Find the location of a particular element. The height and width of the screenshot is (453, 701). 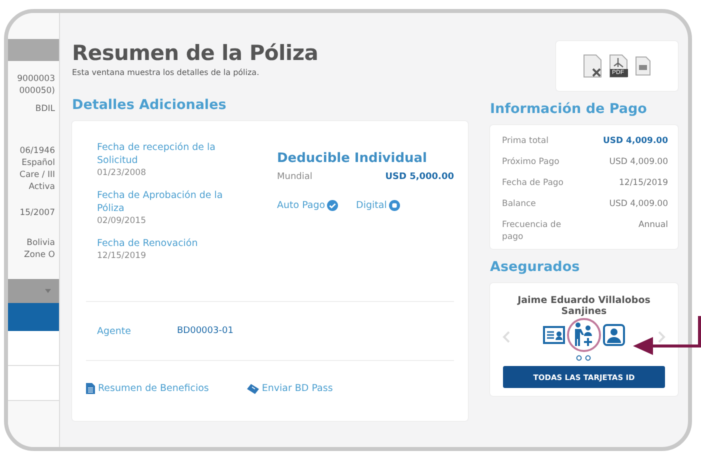

toggle-label: Digital is located at coordinates (371, 205).